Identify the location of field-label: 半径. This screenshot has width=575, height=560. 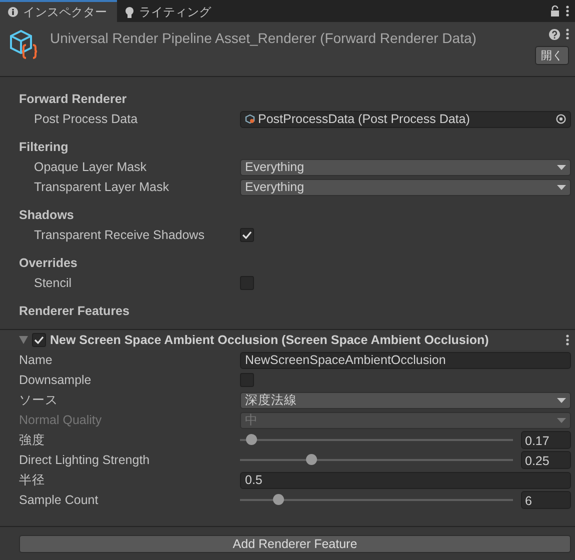
(32, 480).